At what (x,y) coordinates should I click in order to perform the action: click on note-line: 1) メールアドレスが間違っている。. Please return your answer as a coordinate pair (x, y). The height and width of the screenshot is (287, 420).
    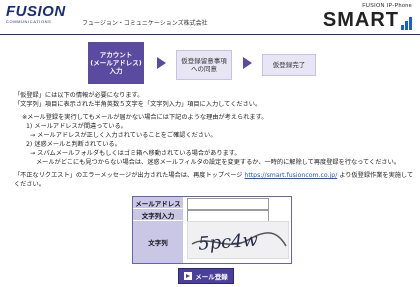
    Looking at the image, I should click on (76, 126).